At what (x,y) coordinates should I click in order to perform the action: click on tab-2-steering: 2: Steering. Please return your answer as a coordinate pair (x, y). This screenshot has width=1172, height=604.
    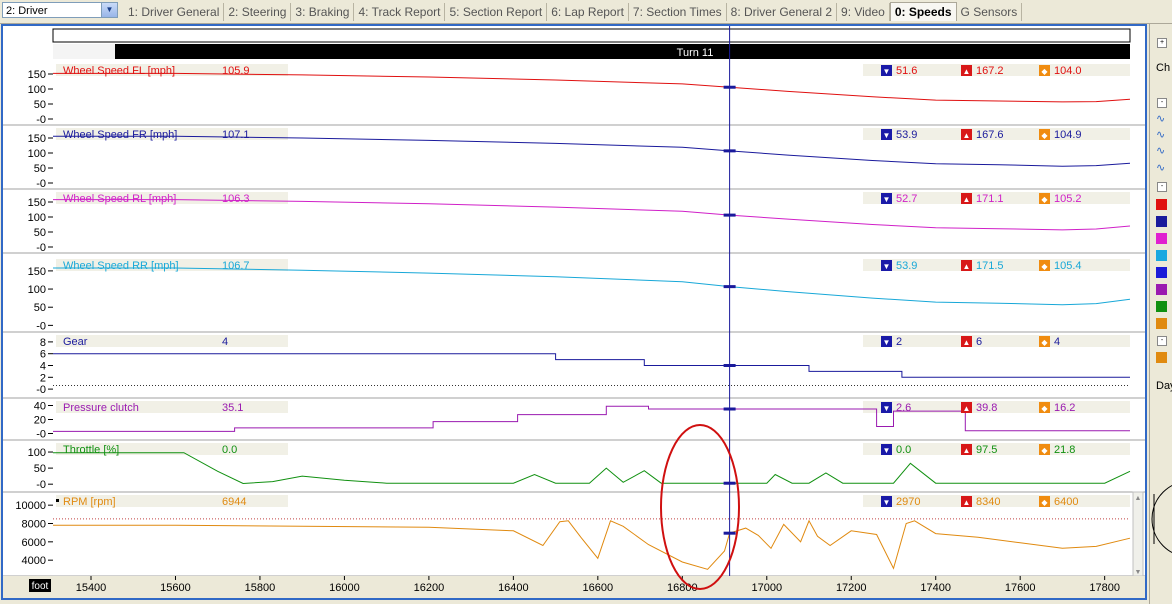
    Looking at the image, I should click on (258, 12).